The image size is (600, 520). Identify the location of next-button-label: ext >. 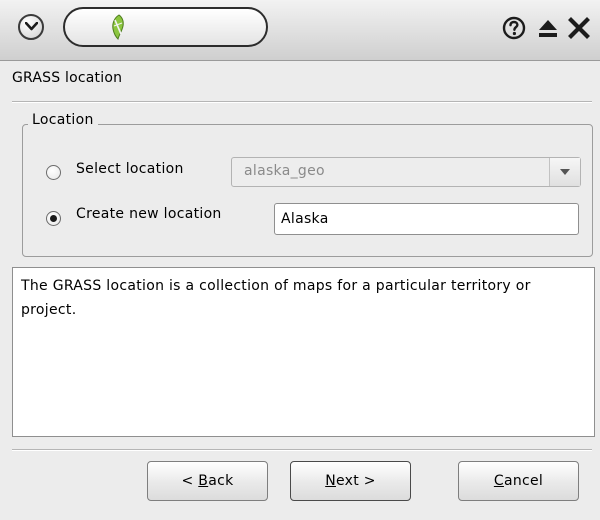
(355, 481).